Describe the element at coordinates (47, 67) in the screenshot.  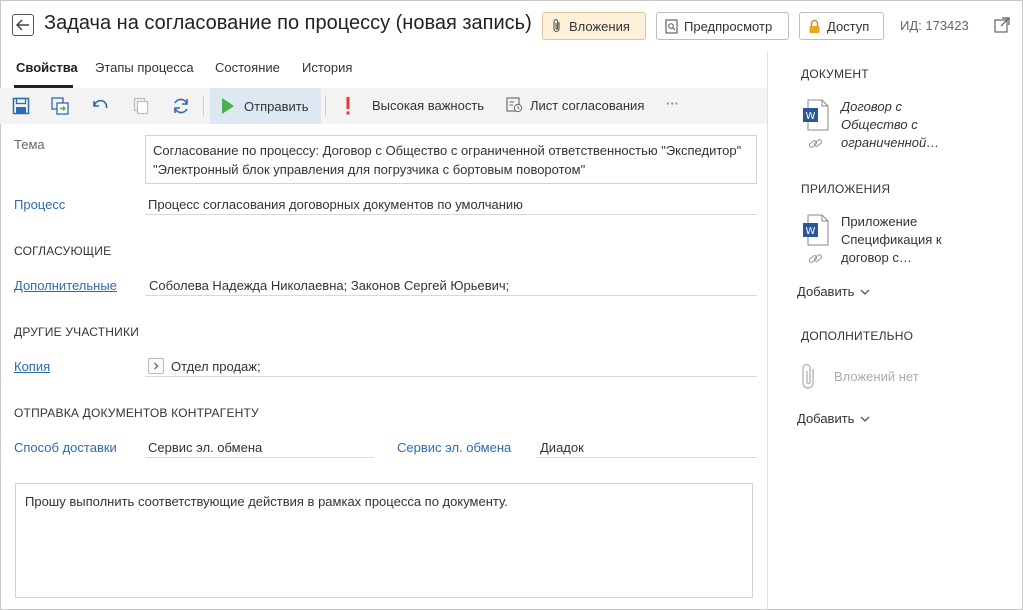
I see `tab-properties: Свойства` at that location.